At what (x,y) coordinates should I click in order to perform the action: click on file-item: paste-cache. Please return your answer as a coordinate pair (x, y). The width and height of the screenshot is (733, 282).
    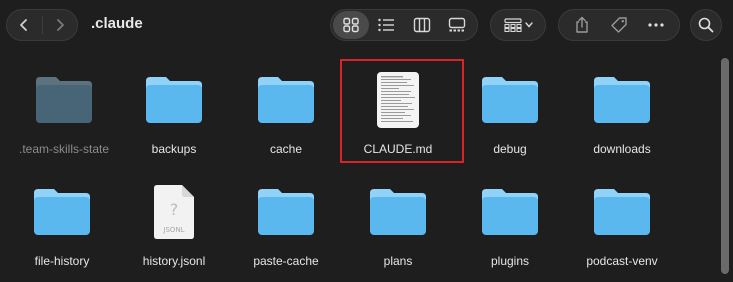
    Looking at the image, I should click on (286, 232).